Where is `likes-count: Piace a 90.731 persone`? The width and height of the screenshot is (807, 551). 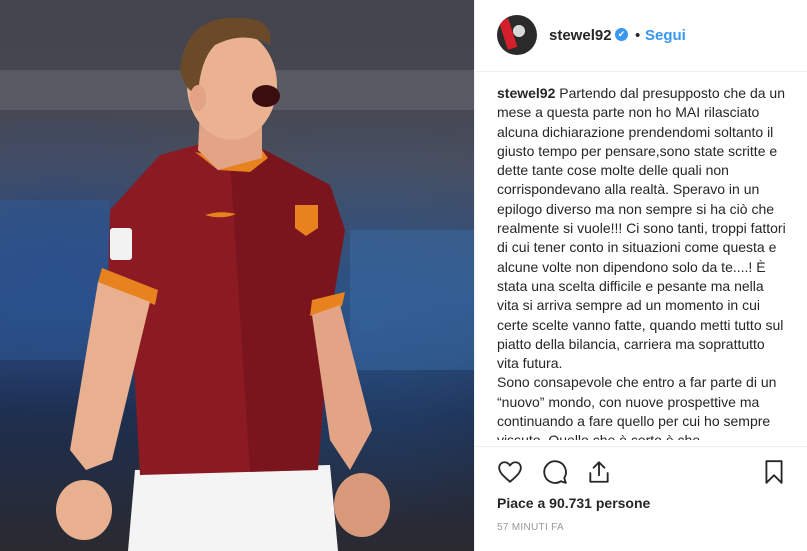 likes-count: Piace a 90.731 persone is located at coordinates (573, 503).